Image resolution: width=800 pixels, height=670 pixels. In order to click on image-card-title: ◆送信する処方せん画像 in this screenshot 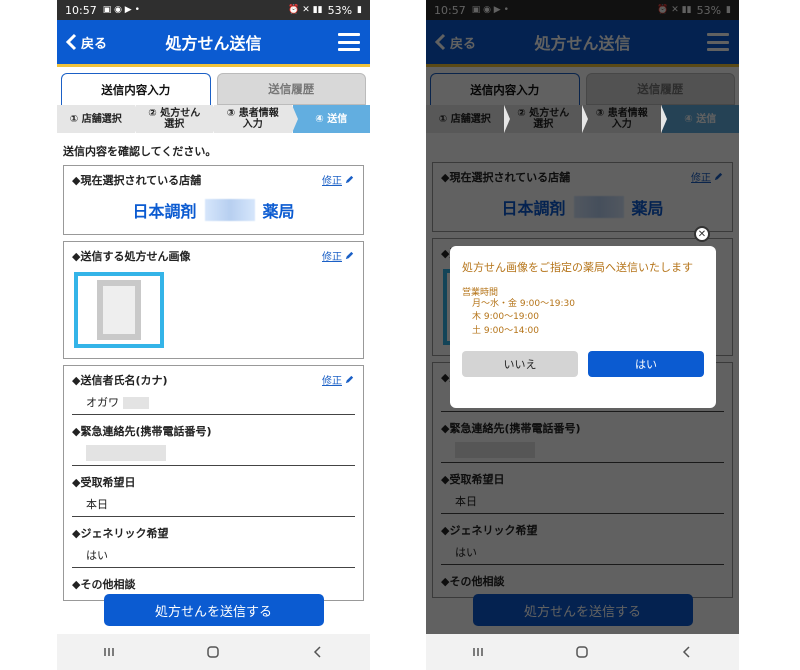, I will do `click(131, 256)`.